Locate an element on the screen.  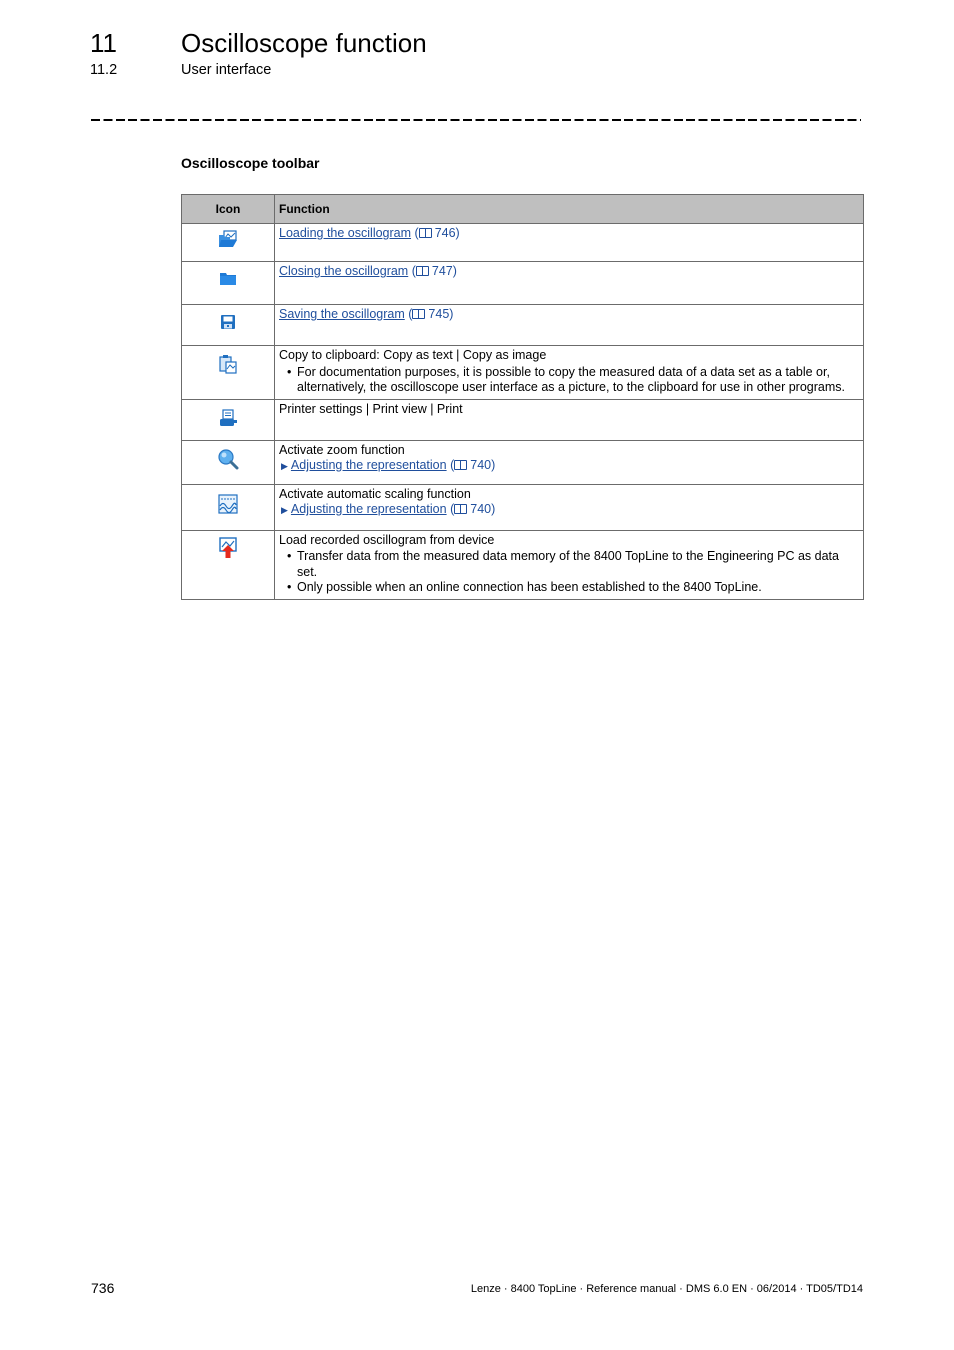
closing-oscillogram-link: Closing the oscillogram is located at coordinates (343, 271).